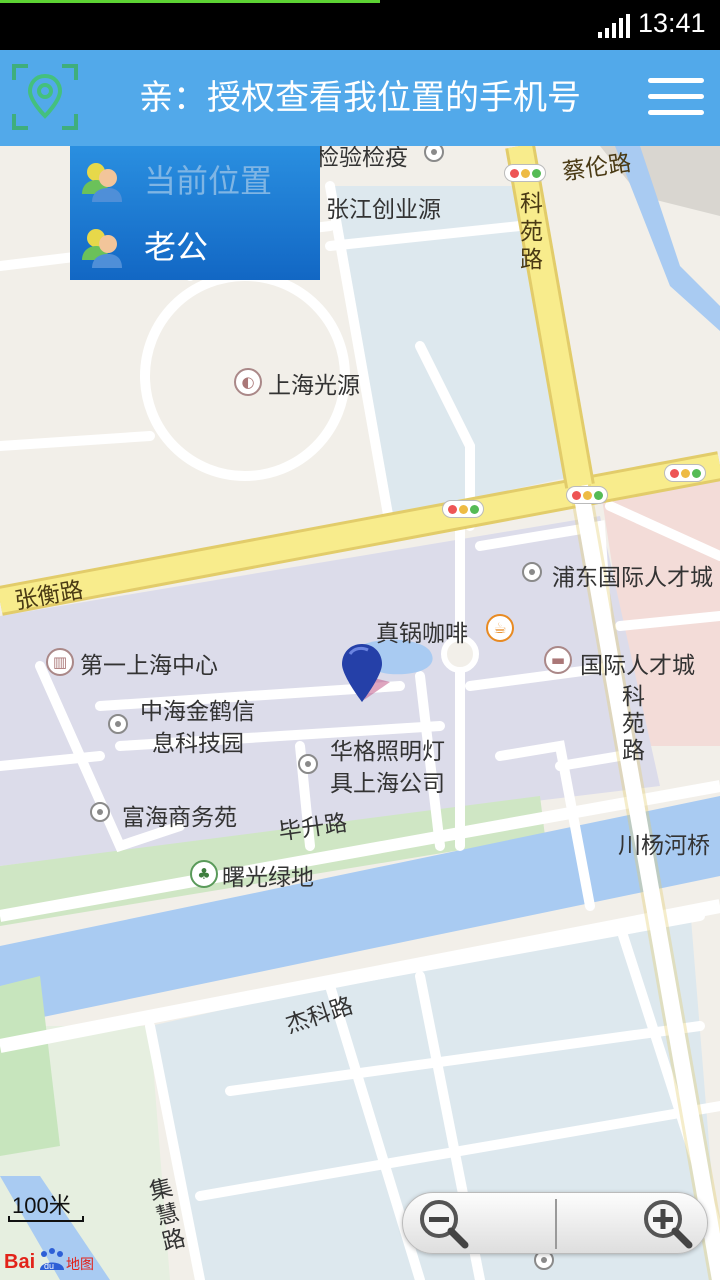  Describe the element at coordinates (149, 663) in the screenshot. I see `poi-label: 第一上海中心` at that location.